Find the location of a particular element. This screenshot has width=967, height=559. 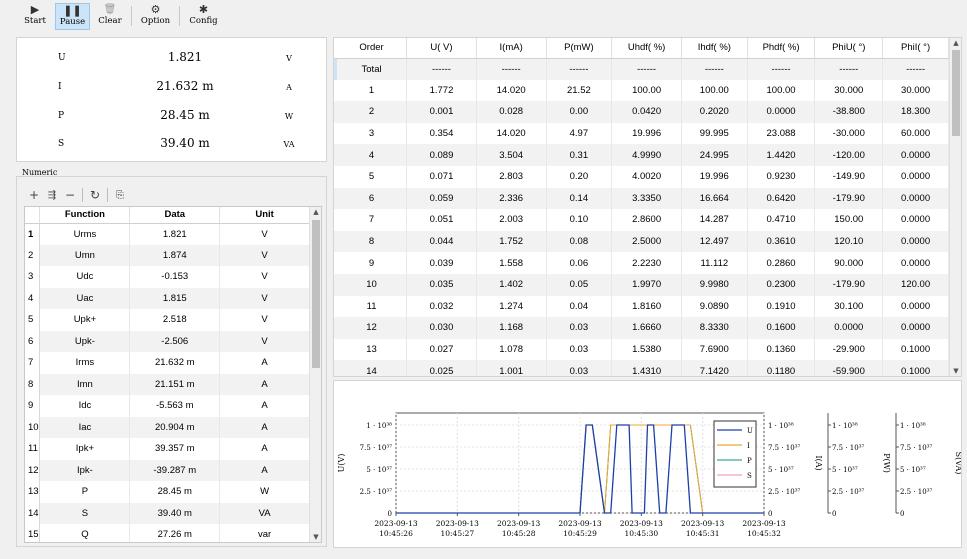

option-button: ⚙ Option is located at coordinates (155, 16).